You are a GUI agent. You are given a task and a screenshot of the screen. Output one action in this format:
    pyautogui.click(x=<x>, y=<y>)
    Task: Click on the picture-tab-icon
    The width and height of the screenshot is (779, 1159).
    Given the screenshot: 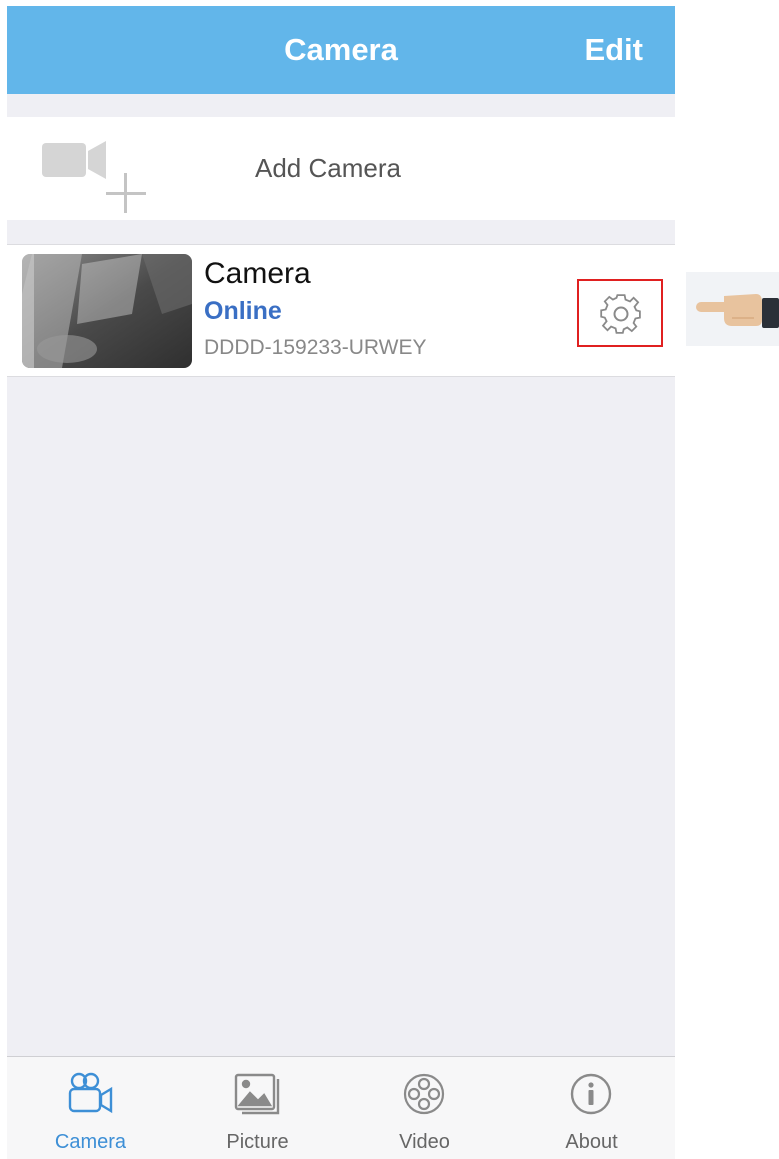 What is the action you would take?
    pyautogui.click(x=257, y=1094)
    